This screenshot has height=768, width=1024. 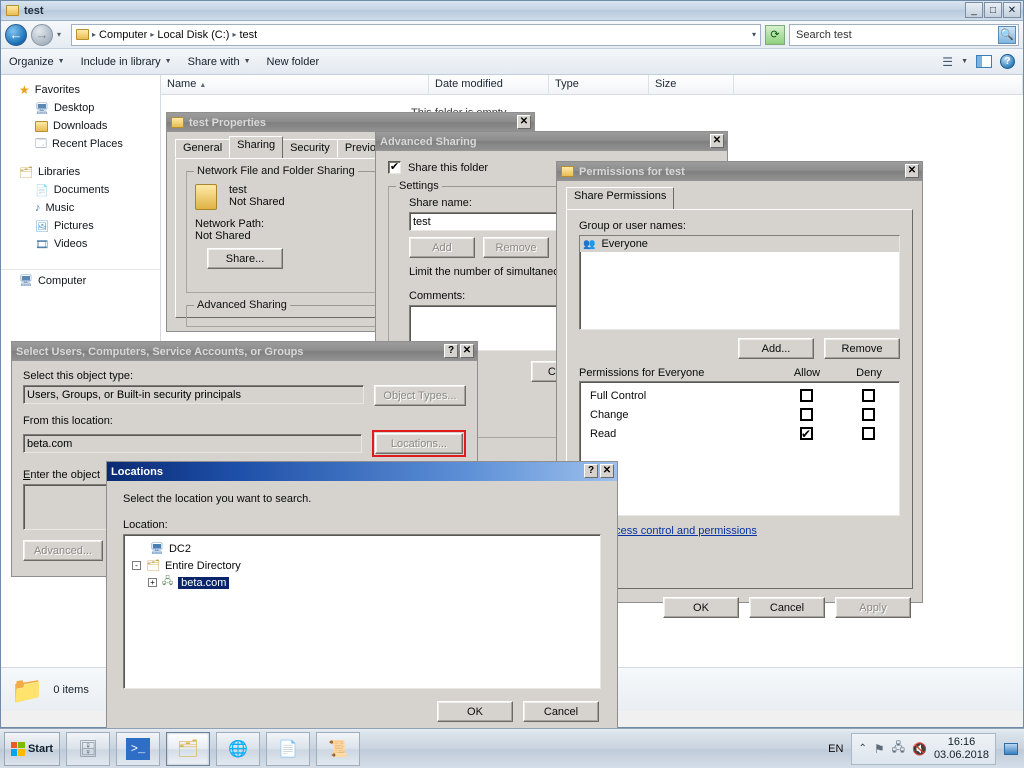 What do you see at coordinates (984, 61) in the screenshot?
I see `preview-pane-icon` at bounding box center [984, 61].